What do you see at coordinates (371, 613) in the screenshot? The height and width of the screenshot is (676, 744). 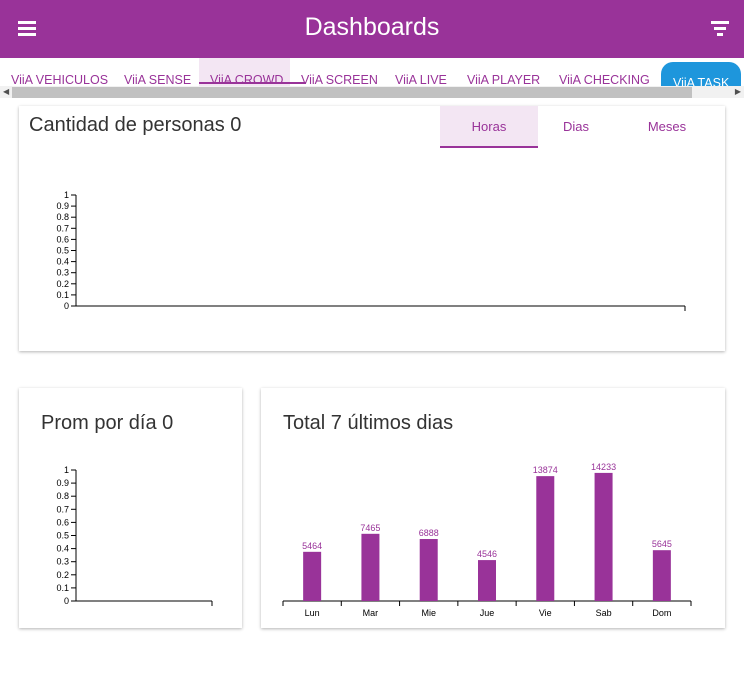 I see `x-tick-label: Mar` at bounding box center [371, 613].